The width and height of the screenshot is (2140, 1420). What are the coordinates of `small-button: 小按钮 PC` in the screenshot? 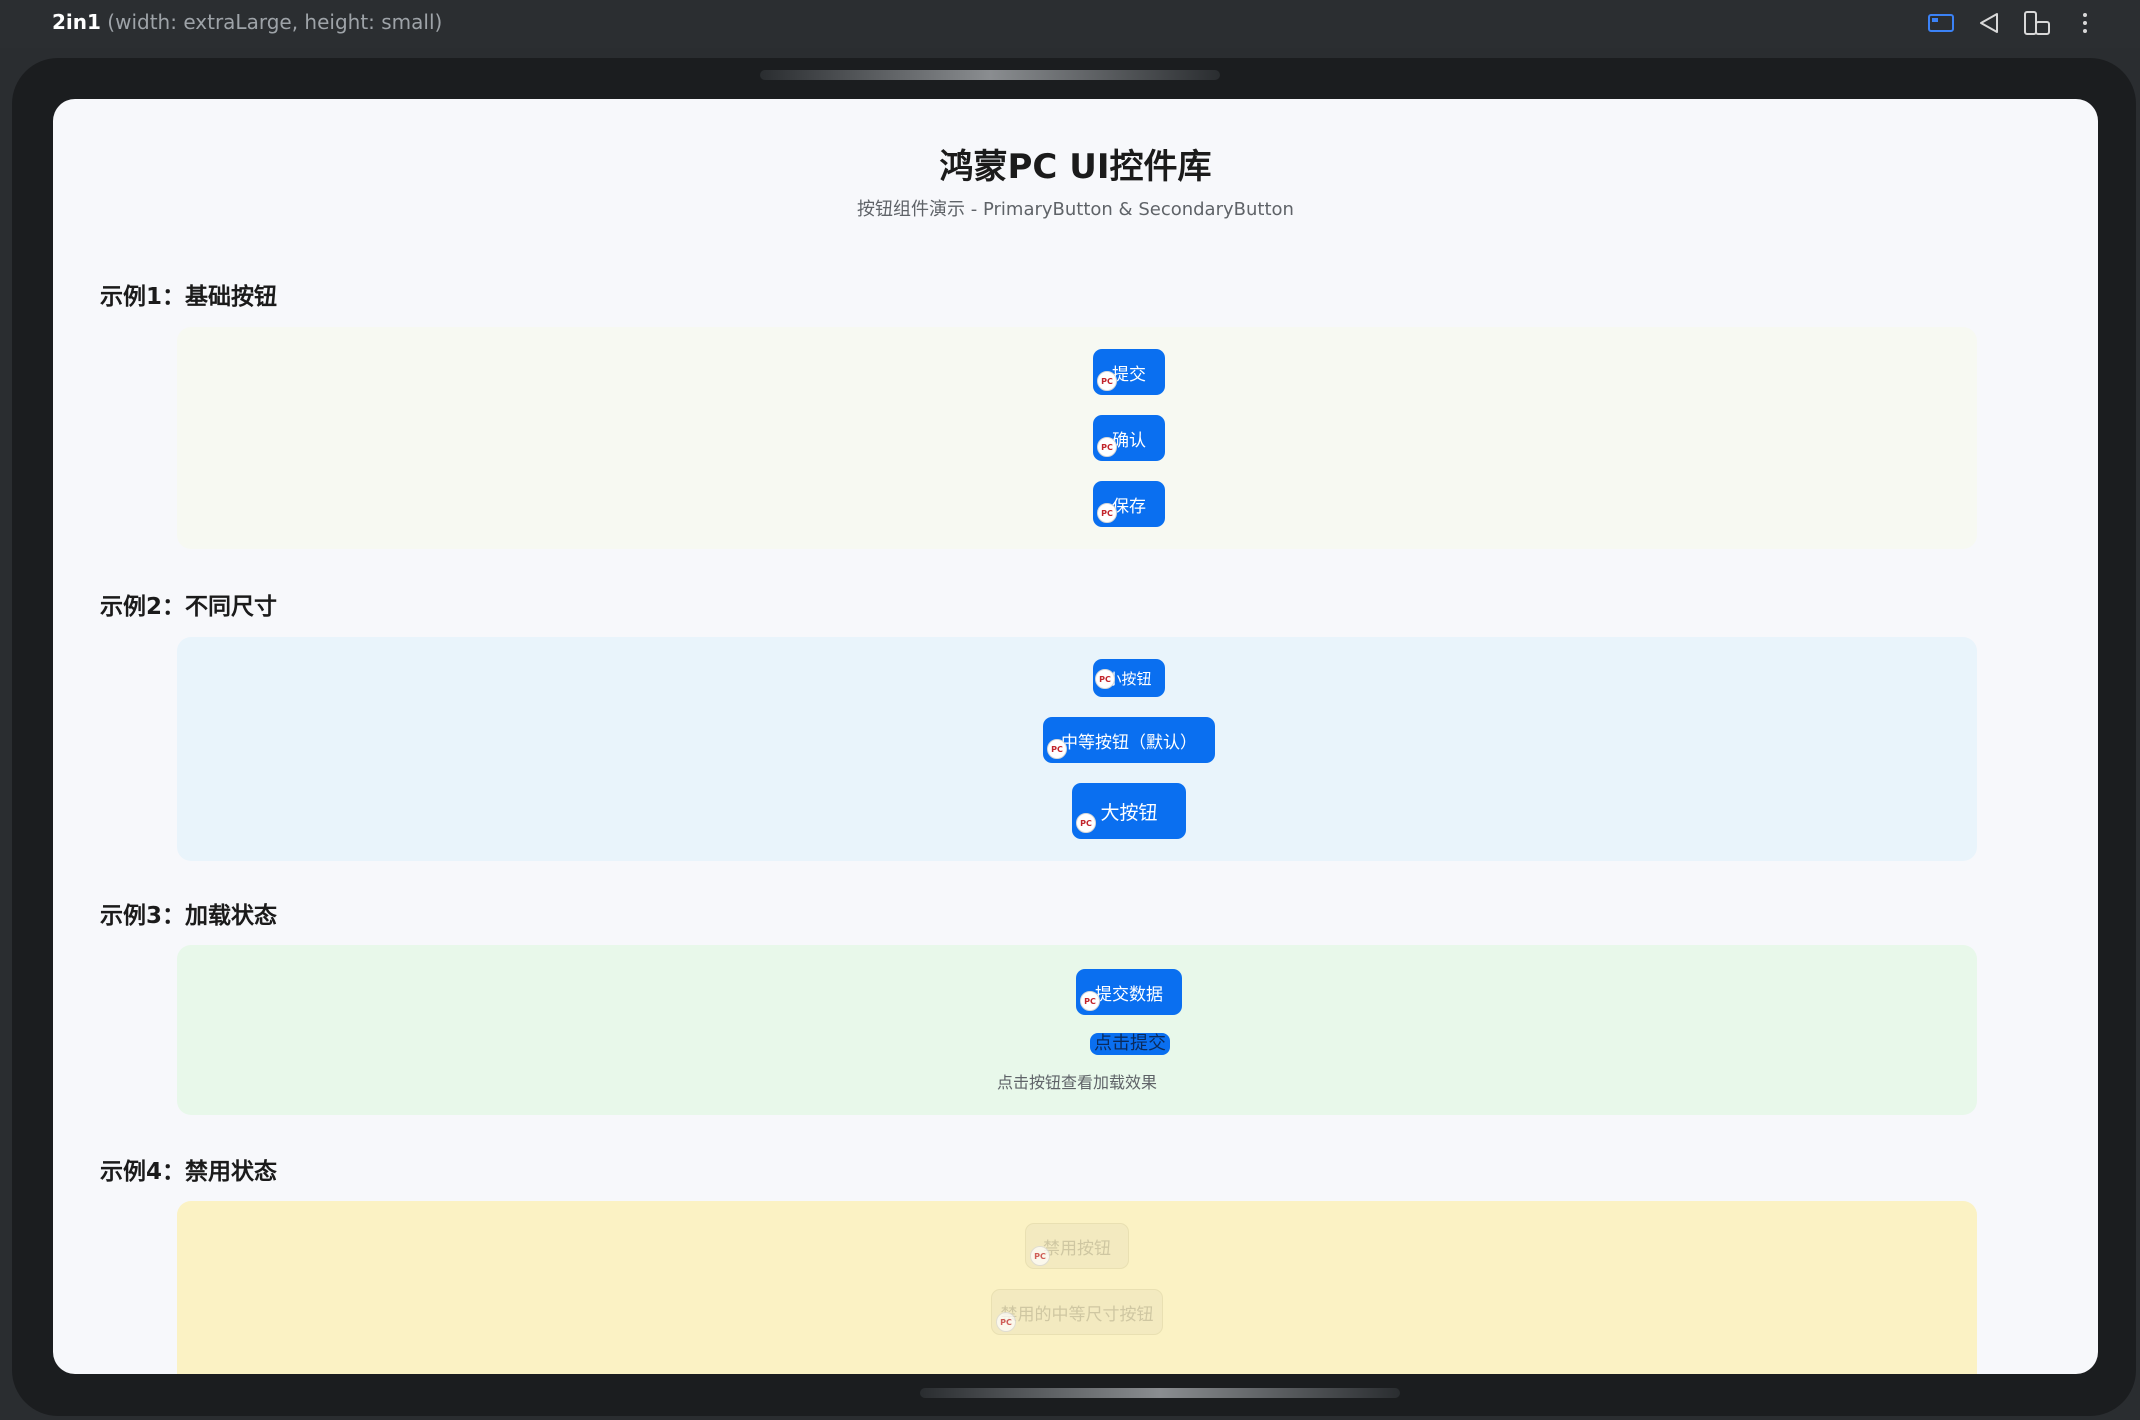 It's located at (1129, 678).